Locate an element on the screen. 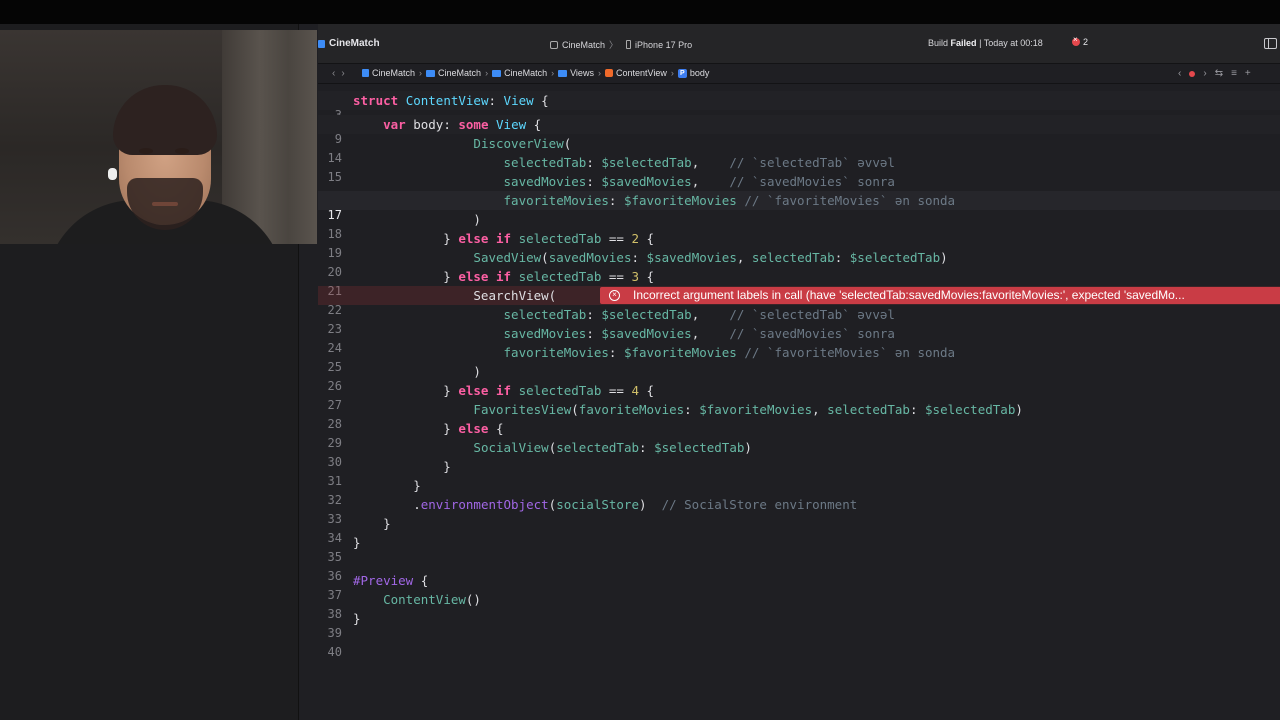 This screenshot has width=1280, height=720. code-line: 14 DiscoverView( is located at coordinates (799, 149).